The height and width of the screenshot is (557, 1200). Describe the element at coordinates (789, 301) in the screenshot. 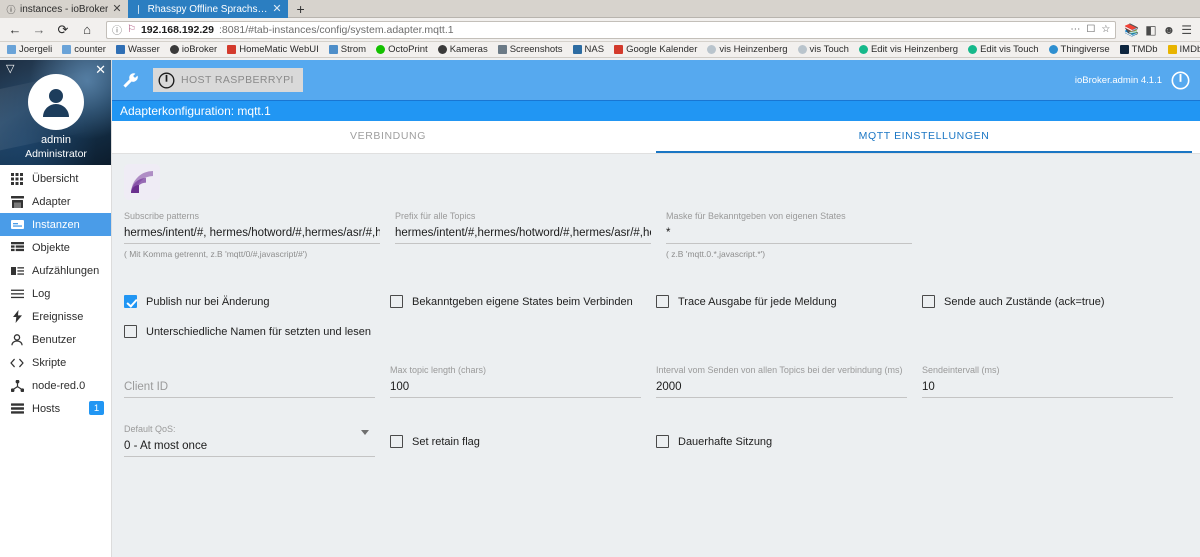

I see `checkbox-trace-output: Trace Ausgabe für jede Meldung` at that location.